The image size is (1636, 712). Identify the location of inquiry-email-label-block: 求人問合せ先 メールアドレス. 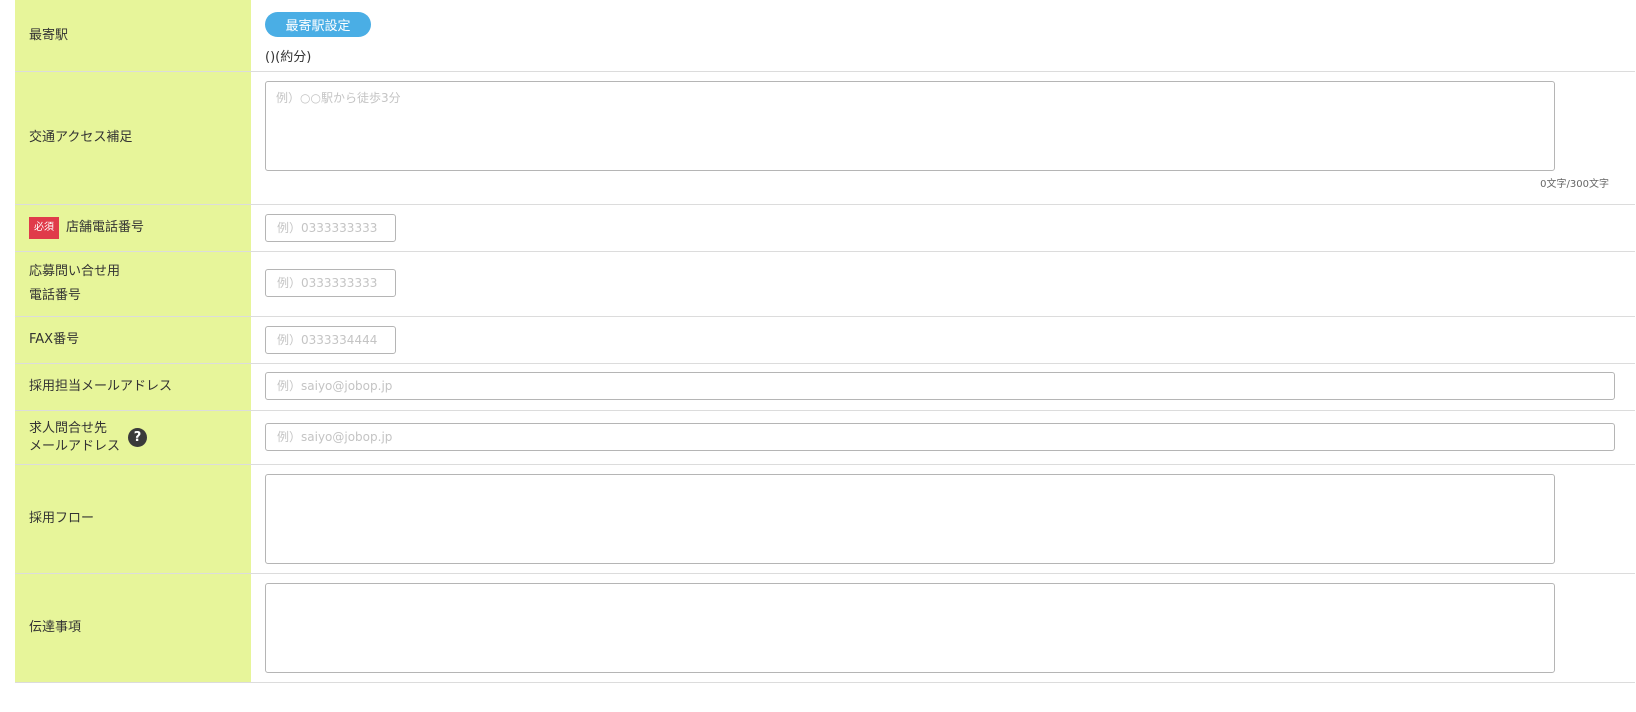
(74, 438).